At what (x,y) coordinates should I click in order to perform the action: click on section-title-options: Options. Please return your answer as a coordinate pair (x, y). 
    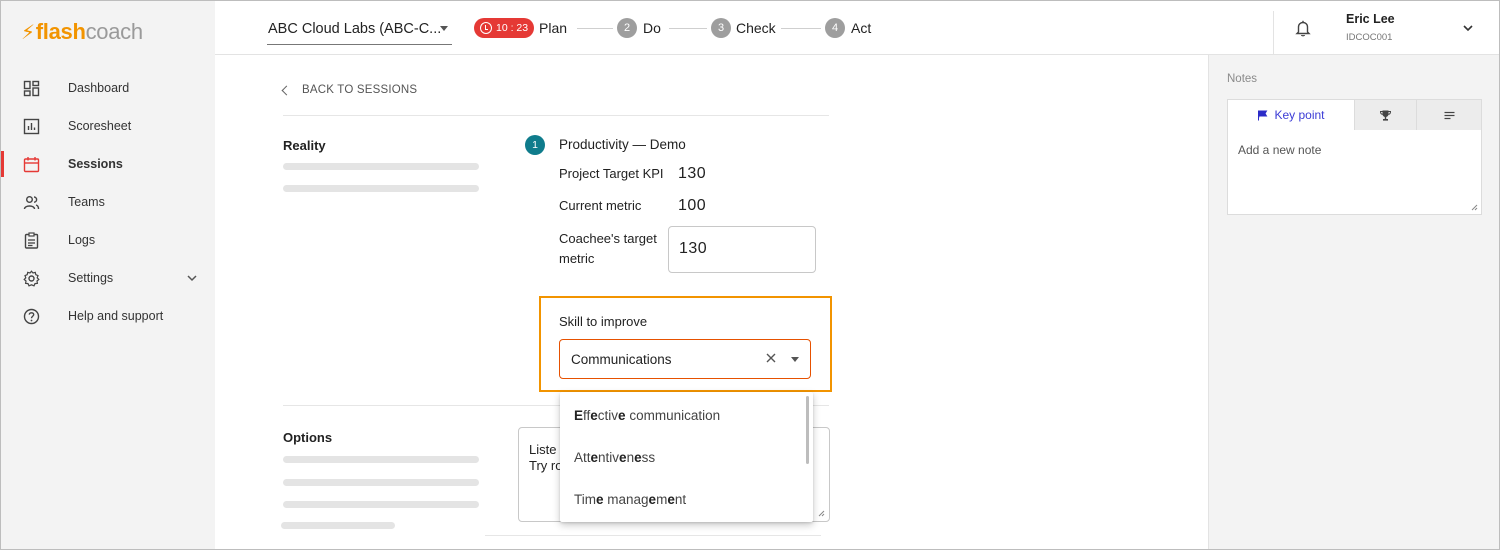
    Looking at the image, I should click on (308, 437).